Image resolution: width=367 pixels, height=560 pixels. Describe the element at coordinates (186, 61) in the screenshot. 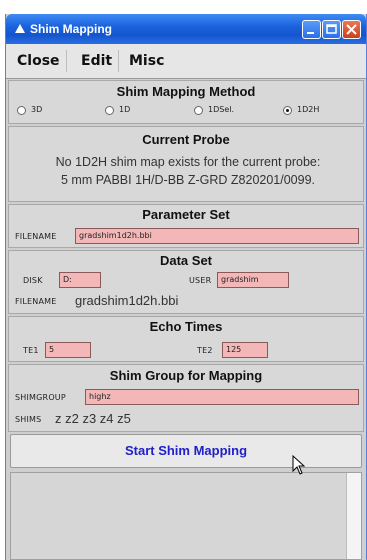

I see `menu-bar: Close Edit Misc` at that location.